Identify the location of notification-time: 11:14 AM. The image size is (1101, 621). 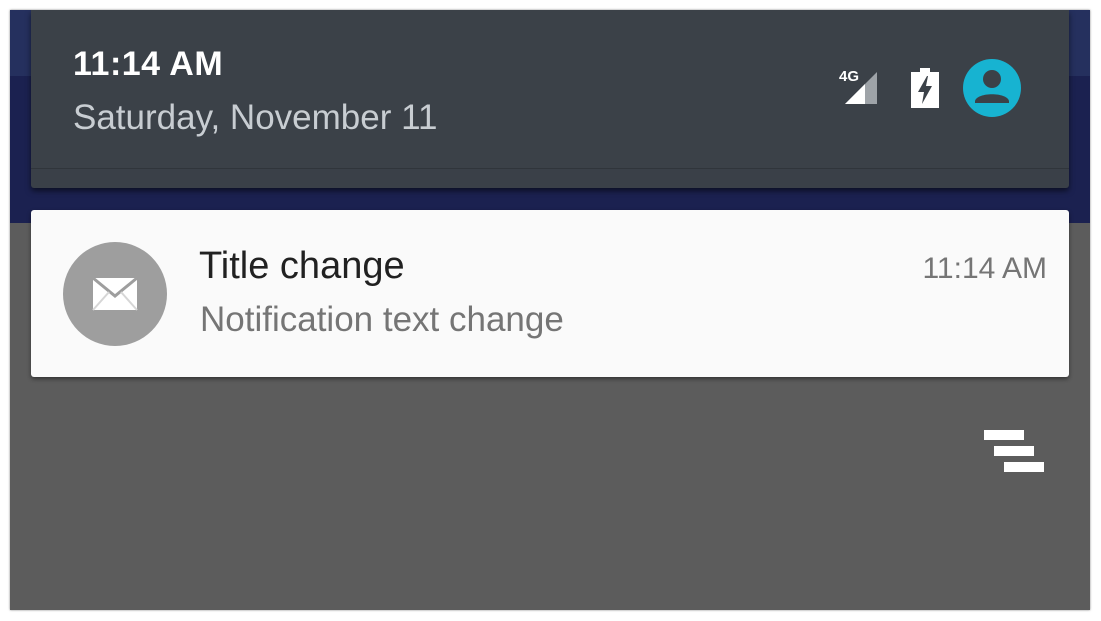
(984, 268).